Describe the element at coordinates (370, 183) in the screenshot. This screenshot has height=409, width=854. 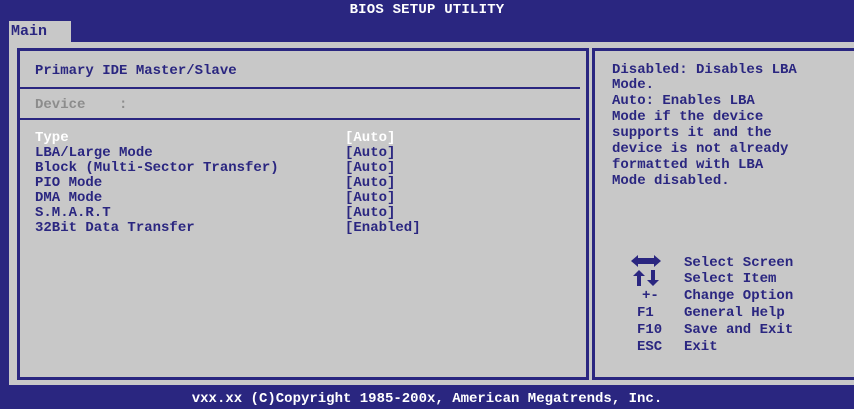
I see `setting-value-pio-mode: [Auto]` at that location.